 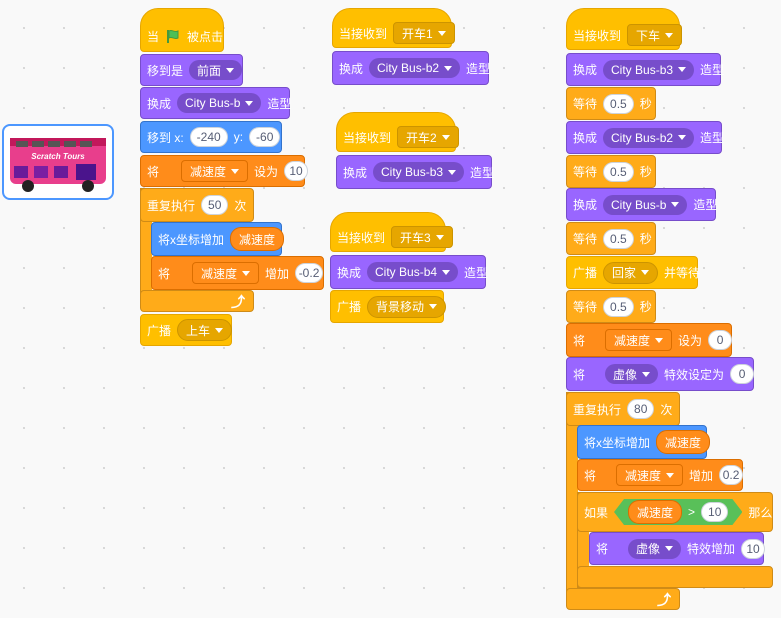 I want to click on block-label: 次, so click(x=666, y=409).